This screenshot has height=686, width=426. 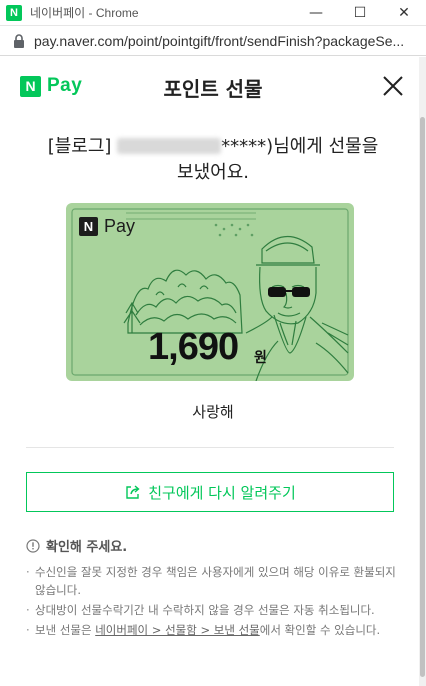 I want to click on page-title: 포인트 선물, so click(x=213, y=89).